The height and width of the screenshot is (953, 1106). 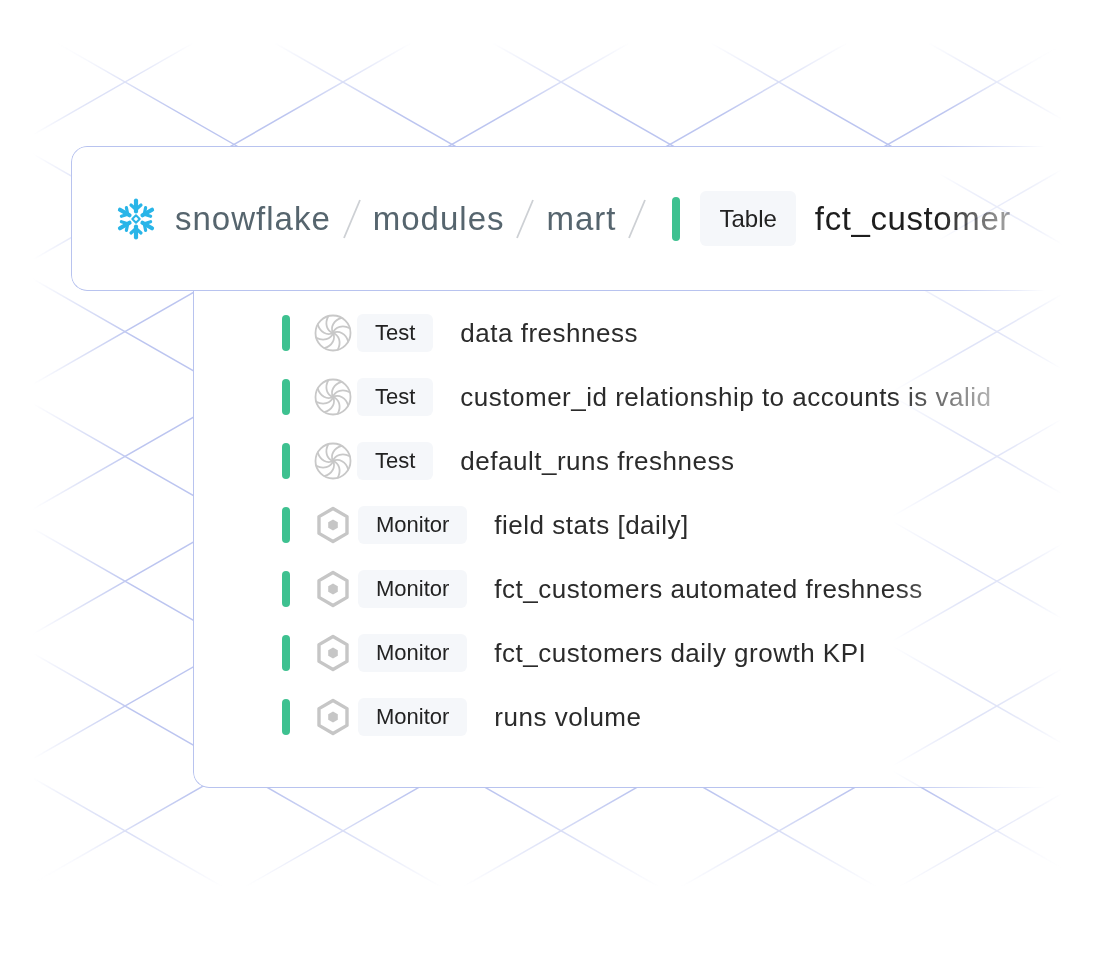 What do you see at coordinates (549, 333) in the screenshot?
I see `check-title: data freshness` at bounding box center [549, 333].